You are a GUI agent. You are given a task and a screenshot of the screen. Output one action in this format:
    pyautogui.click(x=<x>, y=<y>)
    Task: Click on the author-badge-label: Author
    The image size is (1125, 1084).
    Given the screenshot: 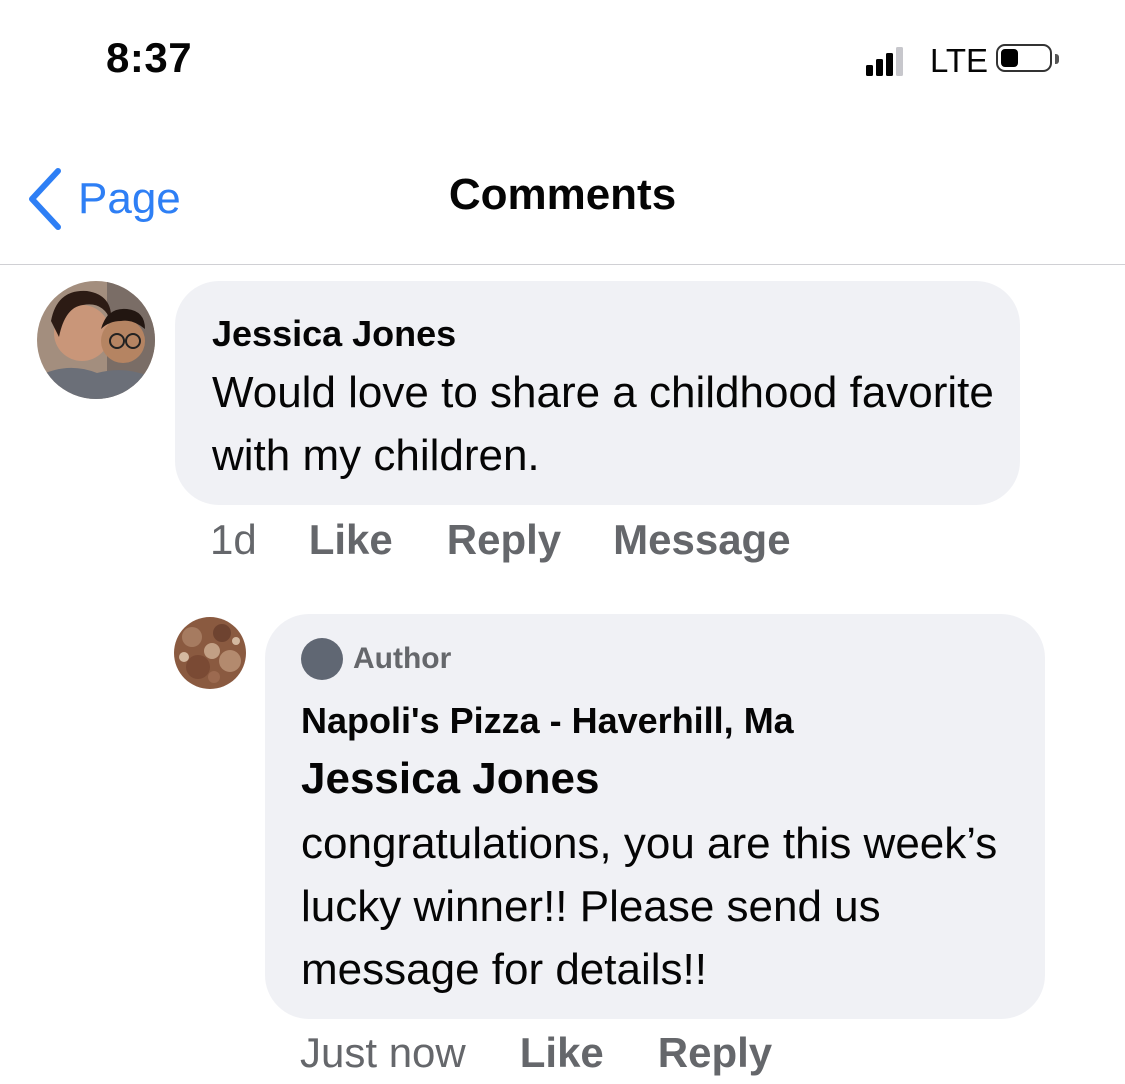 What is the action you would take?
    pyautogui.click(x=402, y=658)
    